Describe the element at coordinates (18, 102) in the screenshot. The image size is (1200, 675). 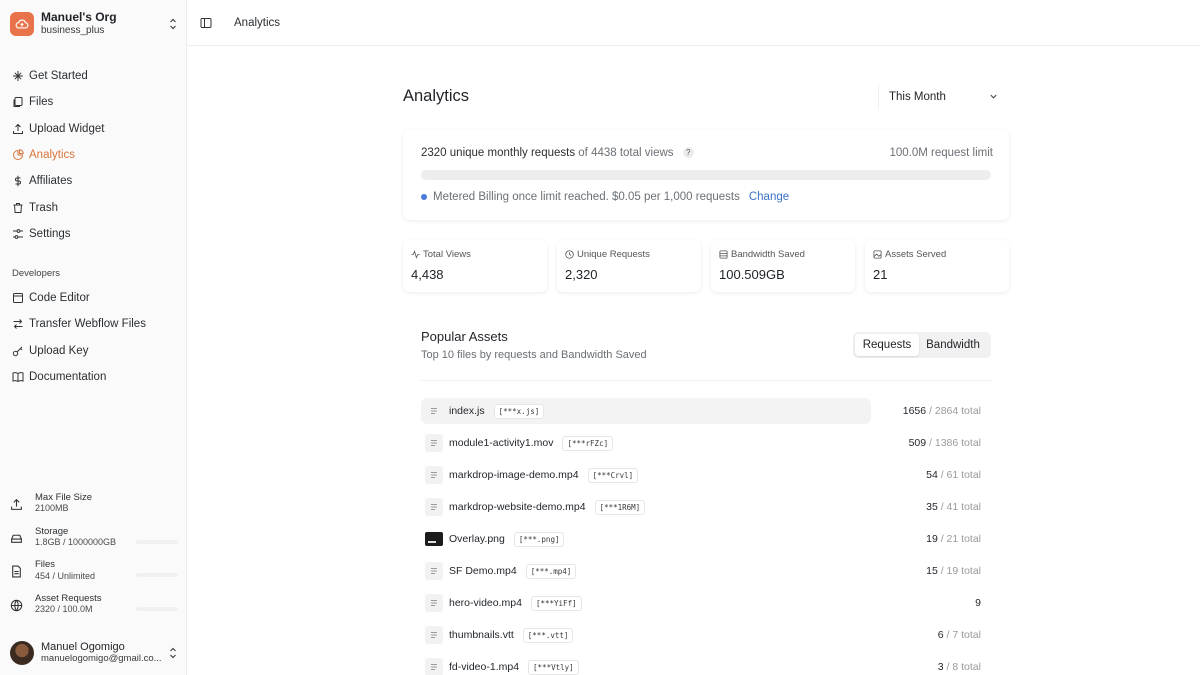
I see `files-icon` at that location.